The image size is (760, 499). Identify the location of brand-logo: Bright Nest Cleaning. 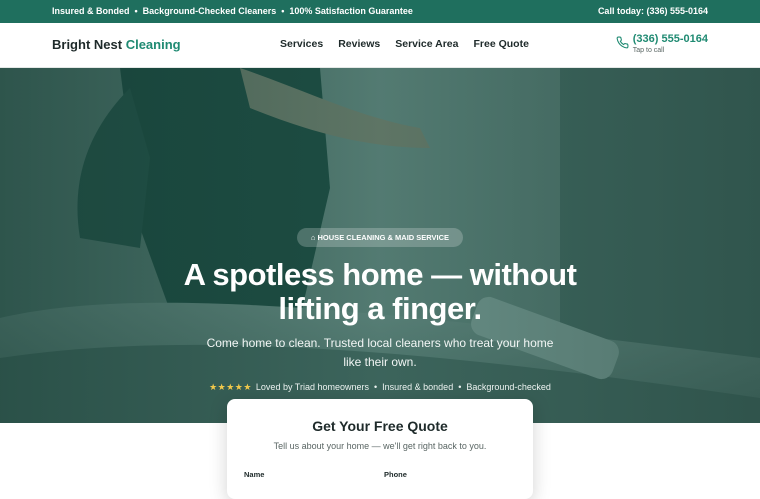
(116, 44).